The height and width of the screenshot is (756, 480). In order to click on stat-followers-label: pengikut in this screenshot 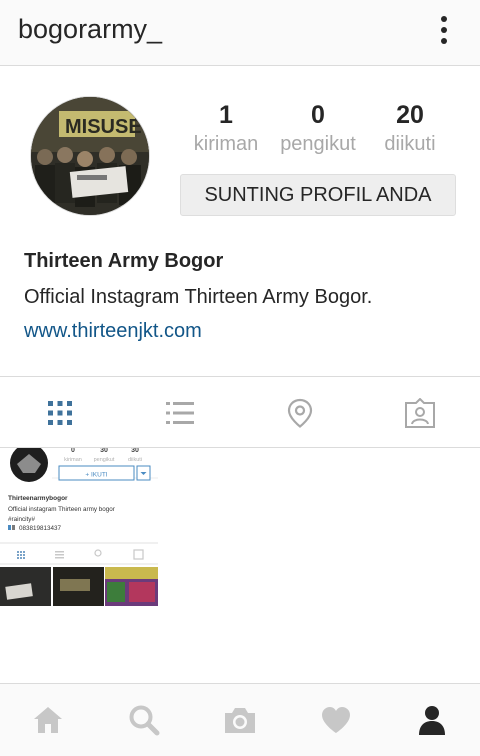, I will do `click(318, 144)`.